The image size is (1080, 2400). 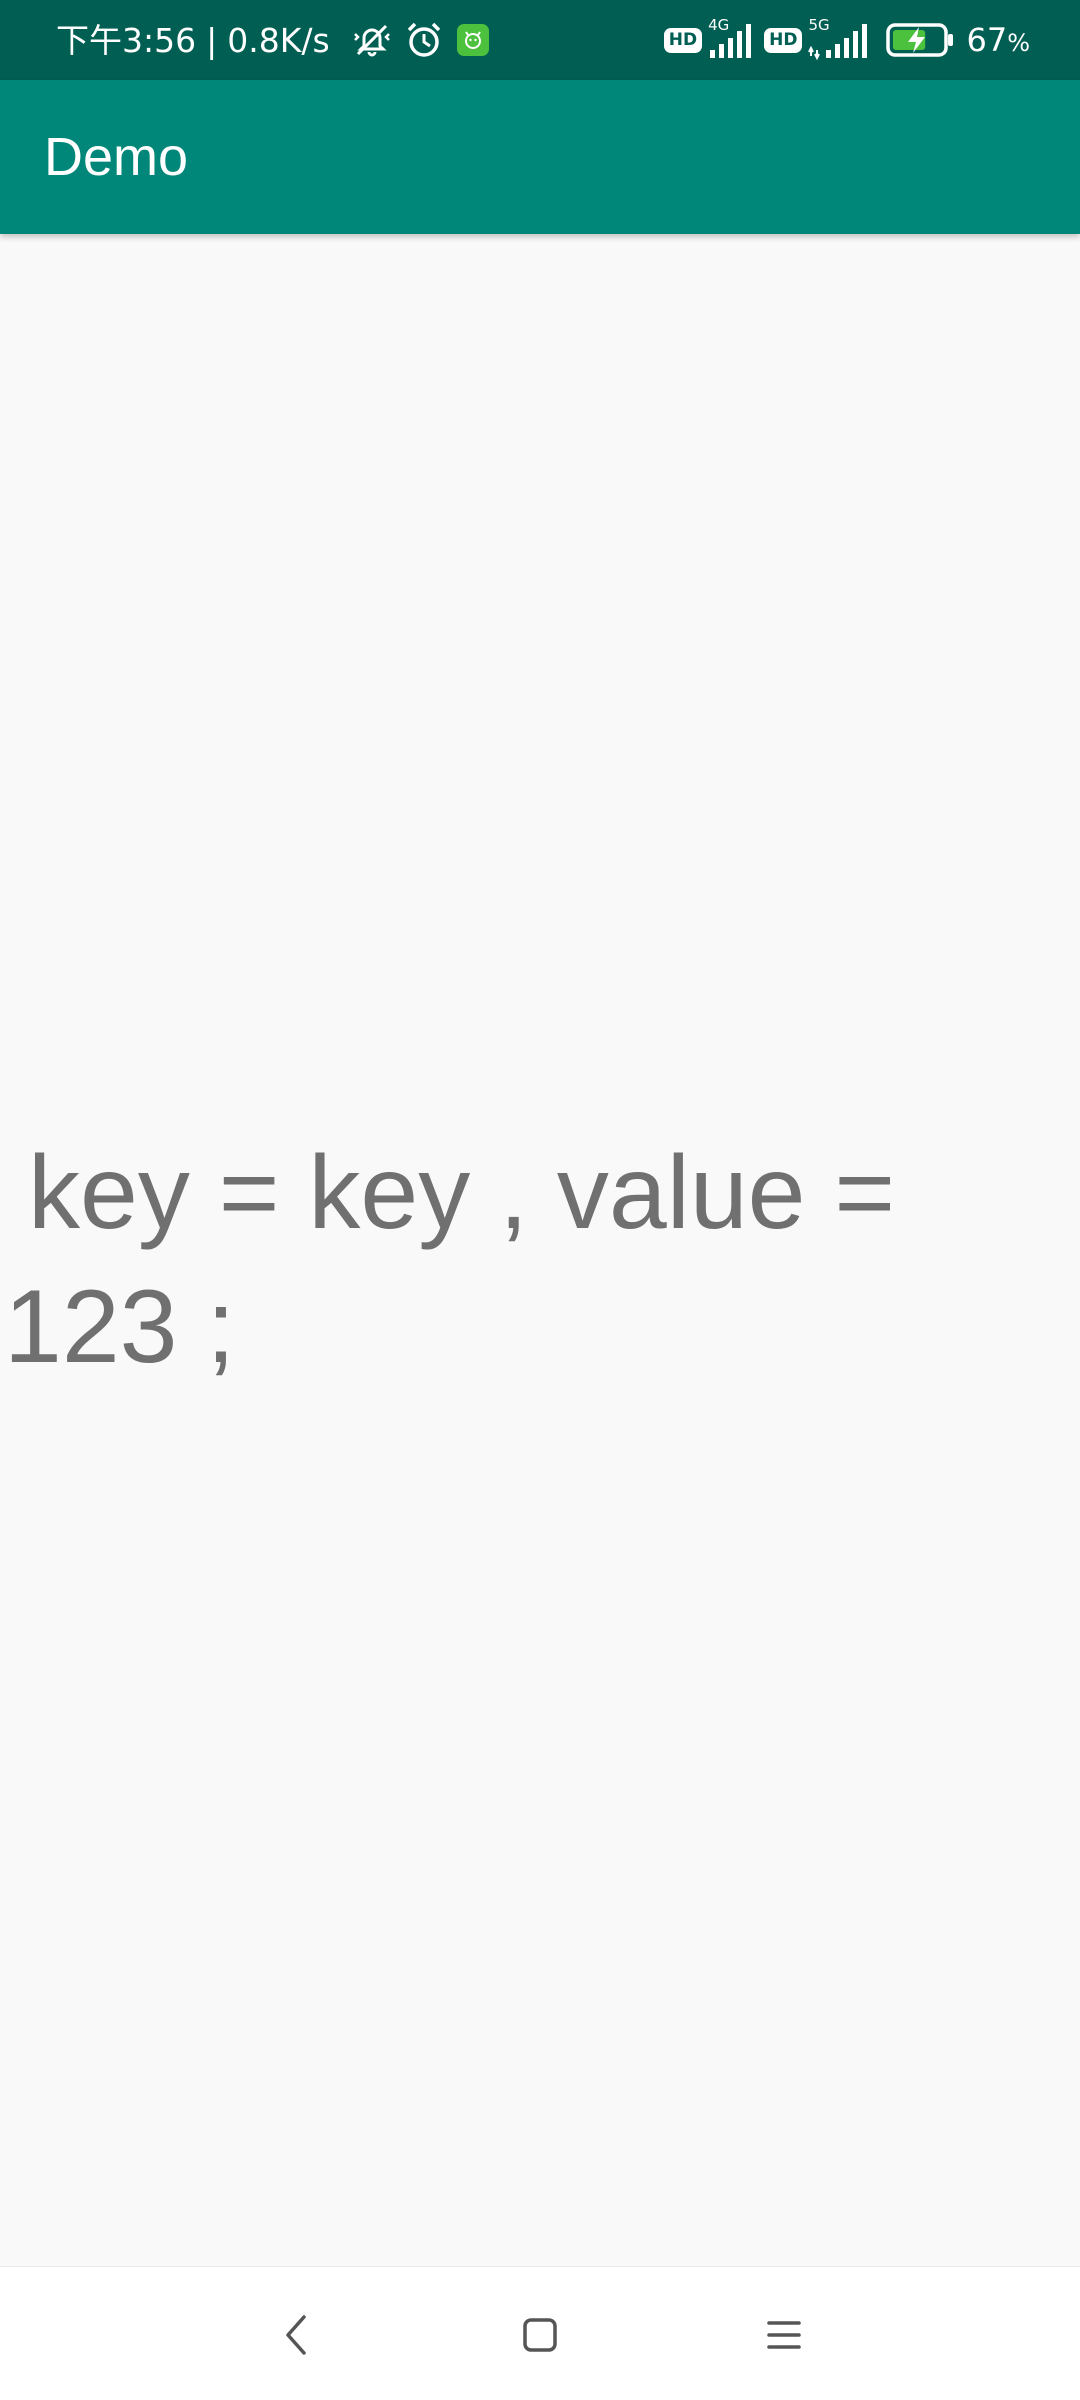 What do you see at coordinates (278, 40) in the screenshot?
I see `network-speed: 0.8K/s` at bounding box center [278, 40].